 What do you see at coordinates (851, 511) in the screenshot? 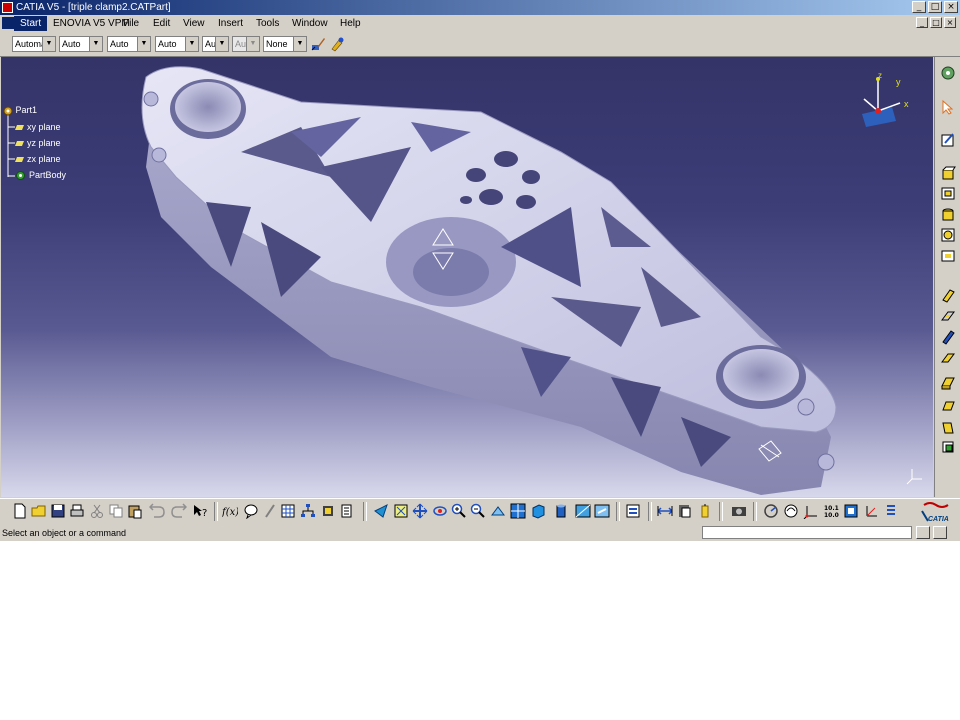
I see `scene-icon` at bounding box center [851, 511].